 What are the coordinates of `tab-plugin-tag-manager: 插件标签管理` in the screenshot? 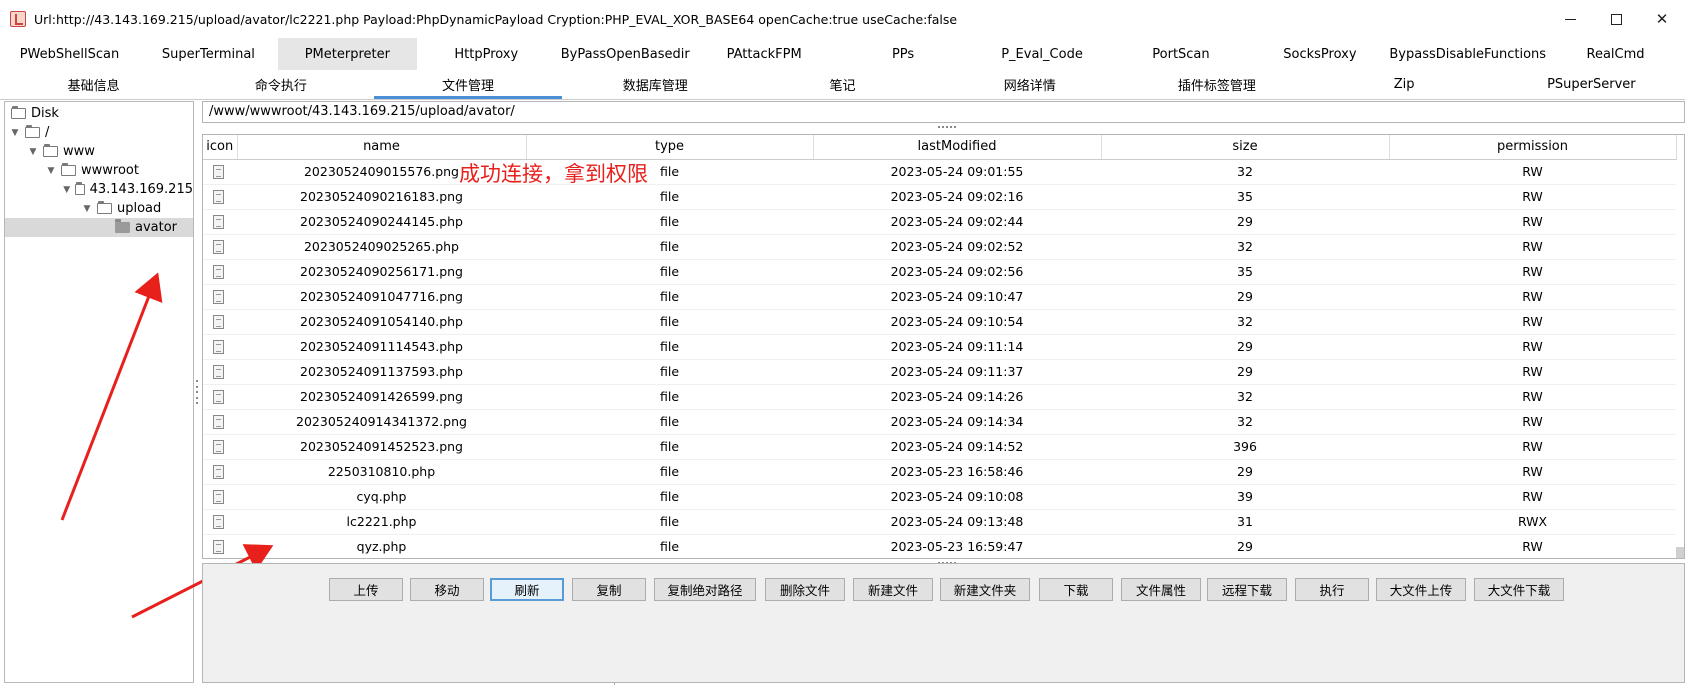 It's located at (1216, 84).